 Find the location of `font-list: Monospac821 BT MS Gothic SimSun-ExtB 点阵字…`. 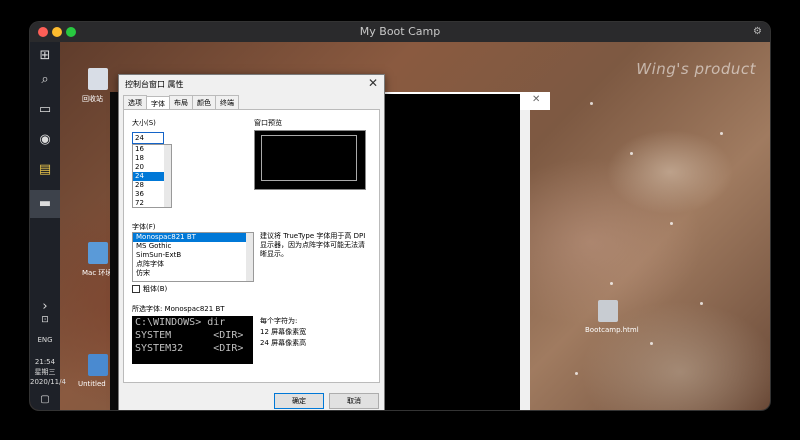

font-list: Monospac821 BT MS Gothic SimSun-ExtB 点阵字… is located at coordinates (193, 257).